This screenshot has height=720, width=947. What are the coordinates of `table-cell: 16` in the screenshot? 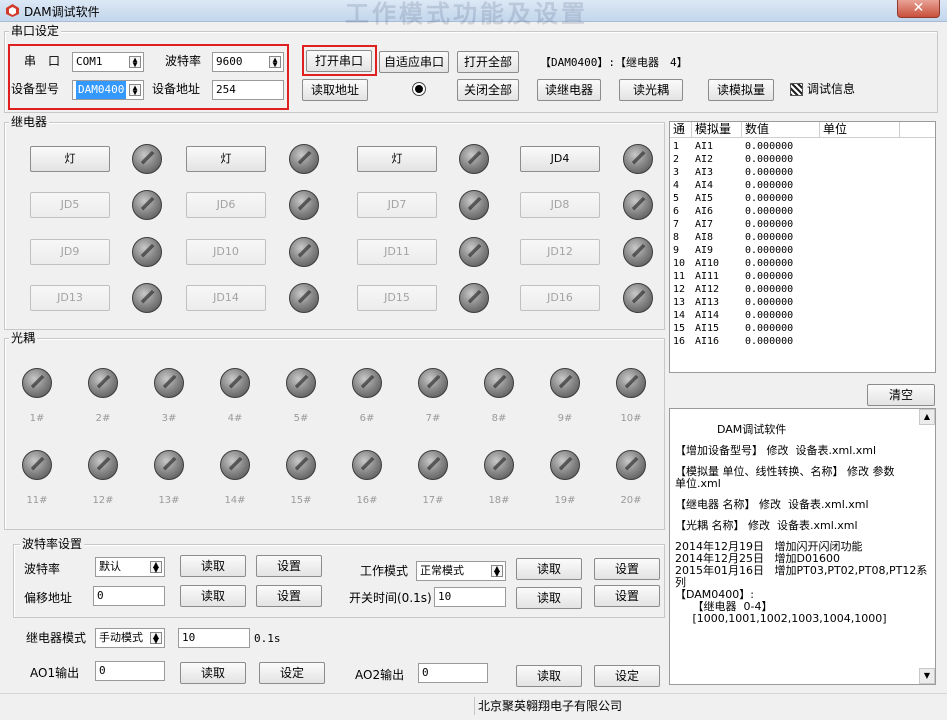 It's located at (679, 341).